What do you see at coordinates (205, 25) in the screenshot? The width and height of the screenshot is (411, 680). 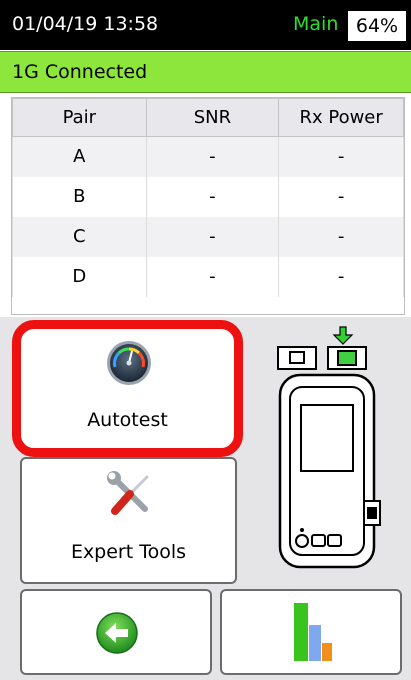 I see `status-bar: 01/04/19 13:58 Main 64%` at bounding box center [205, 25].